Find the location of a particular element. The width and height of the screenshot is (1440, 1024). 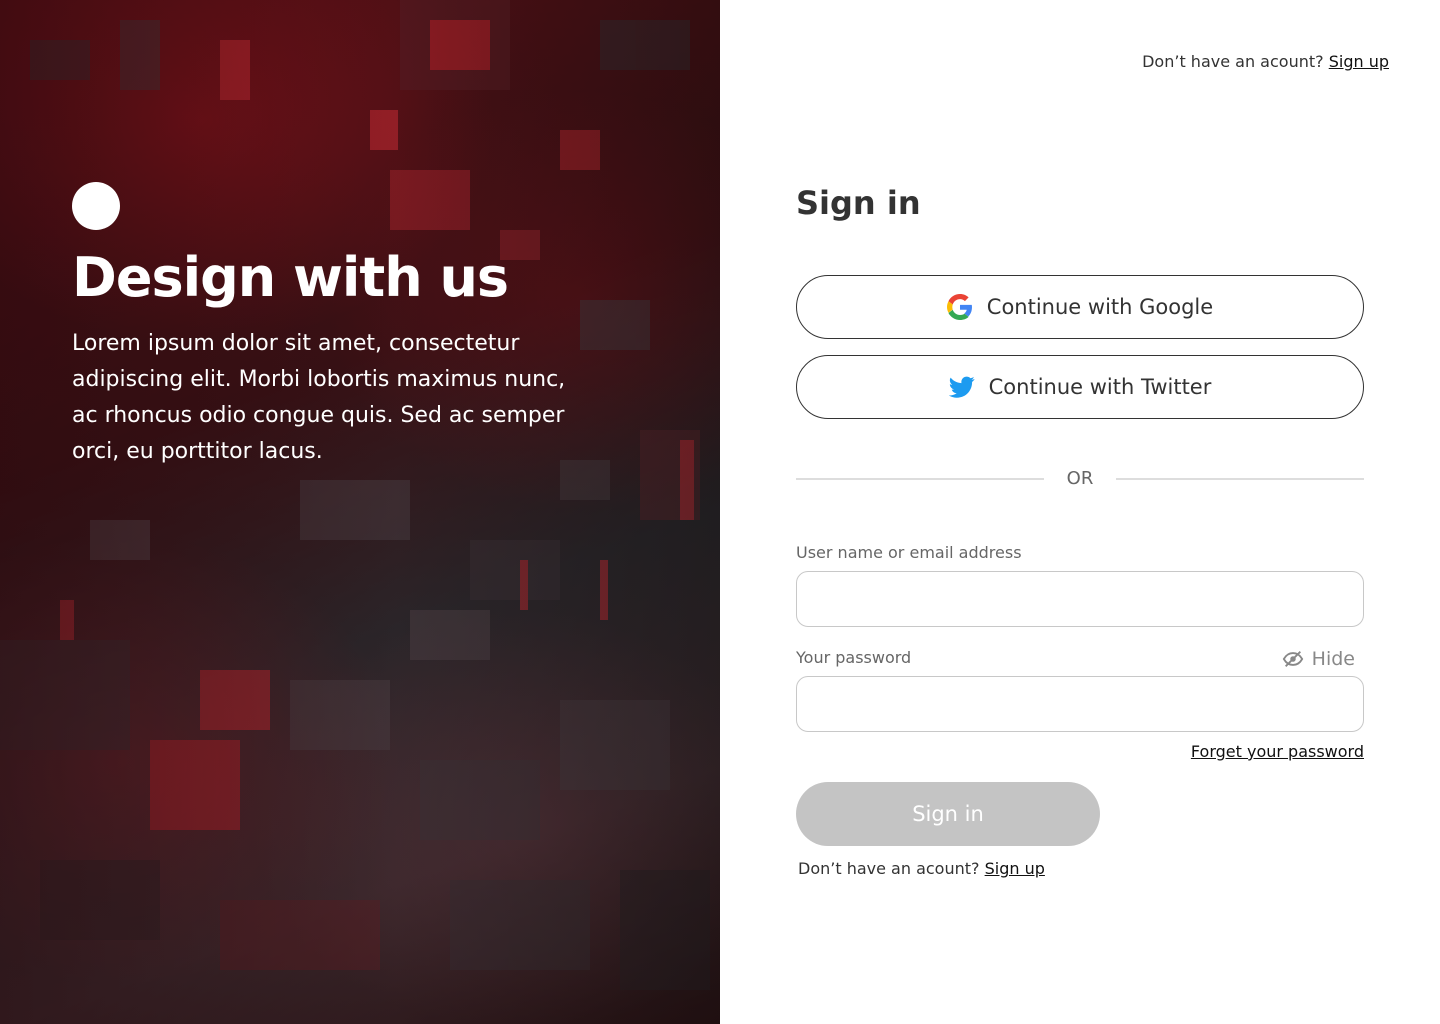

footer-signup-link: Sign up is located at coordinates (1015, 868).